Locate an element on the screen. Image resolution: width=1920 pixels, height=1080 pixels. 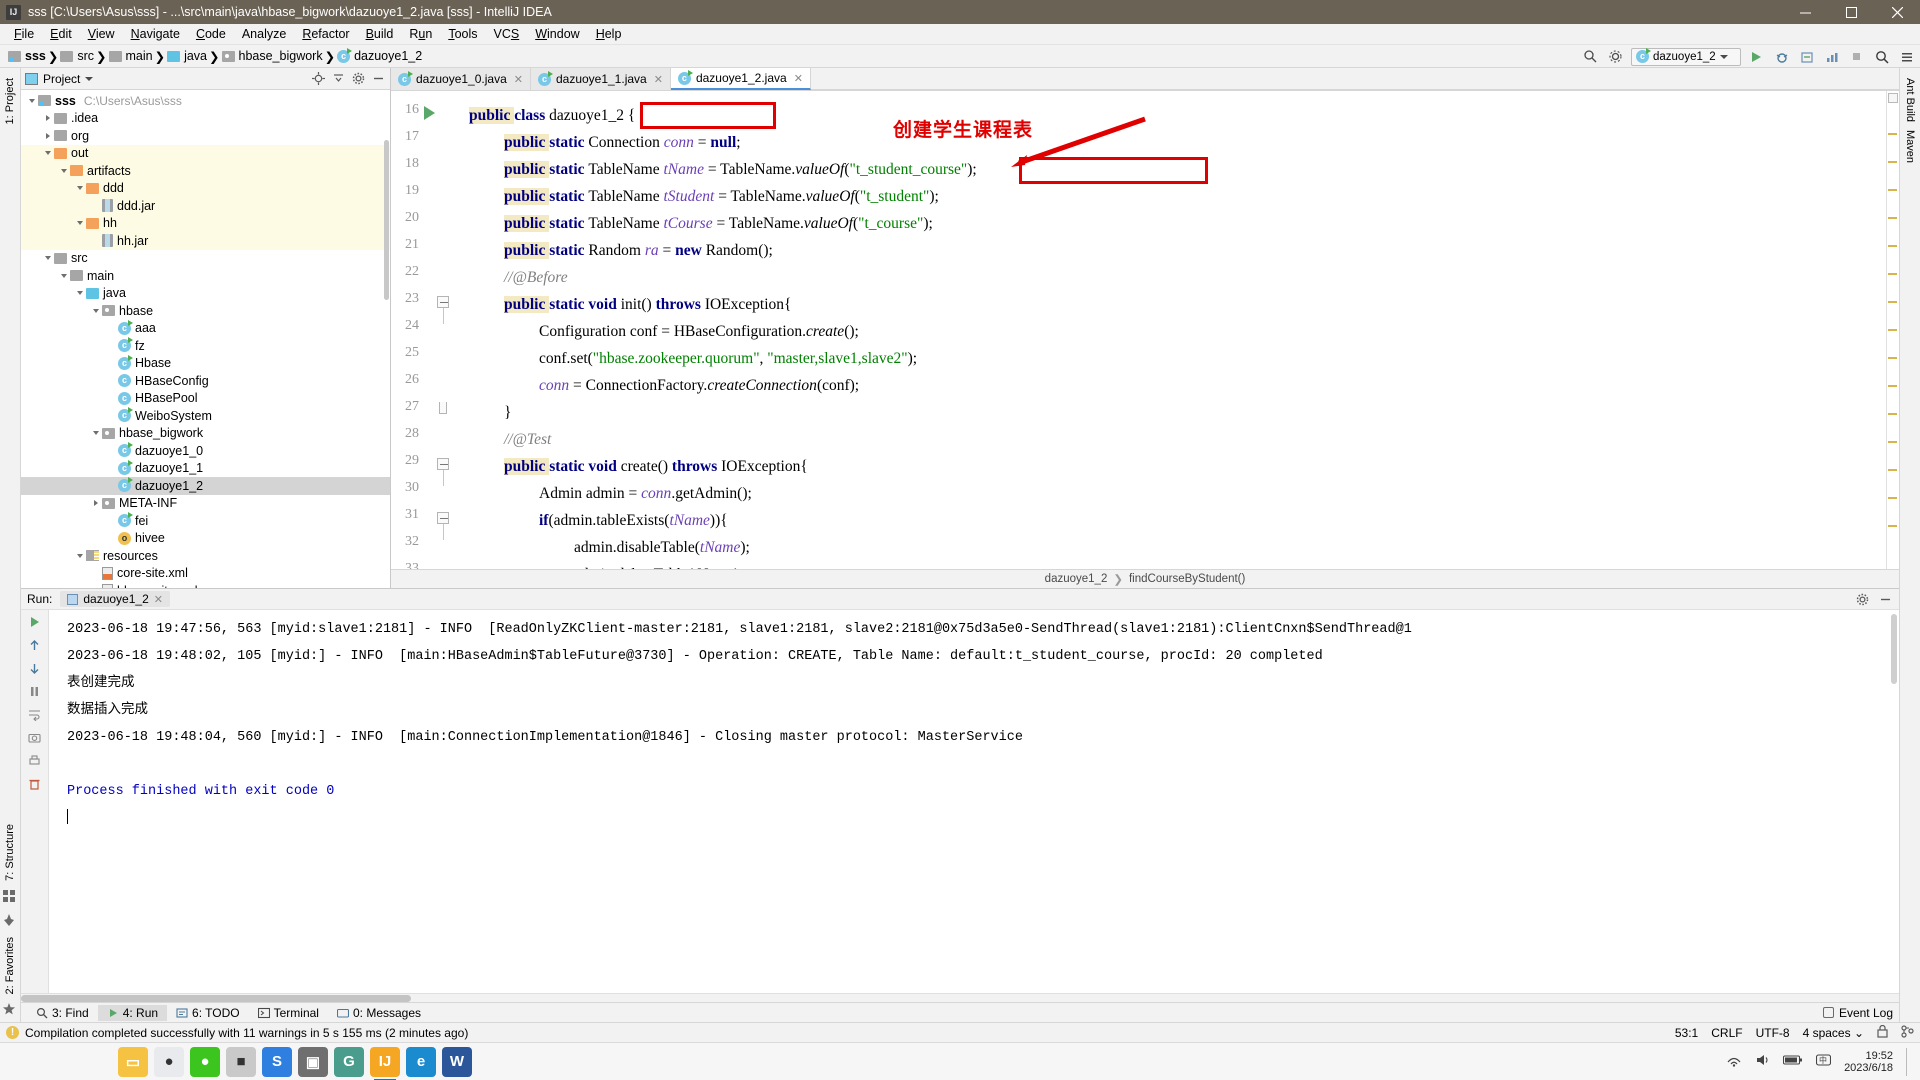
tree-node-hh: hh is located at coordinates (205, 223).